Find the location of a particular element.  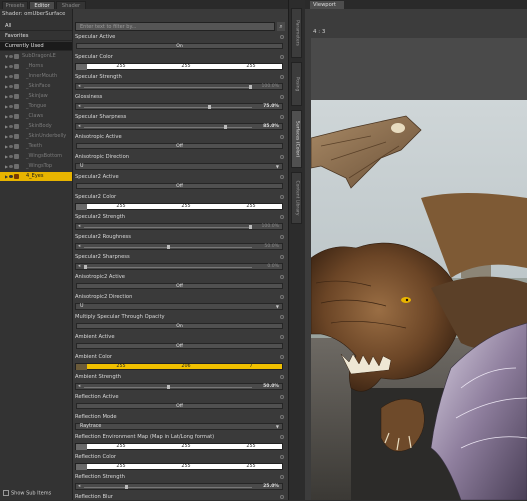

expand-arrow-icon: ▼ is located at coordinates (6, 56).